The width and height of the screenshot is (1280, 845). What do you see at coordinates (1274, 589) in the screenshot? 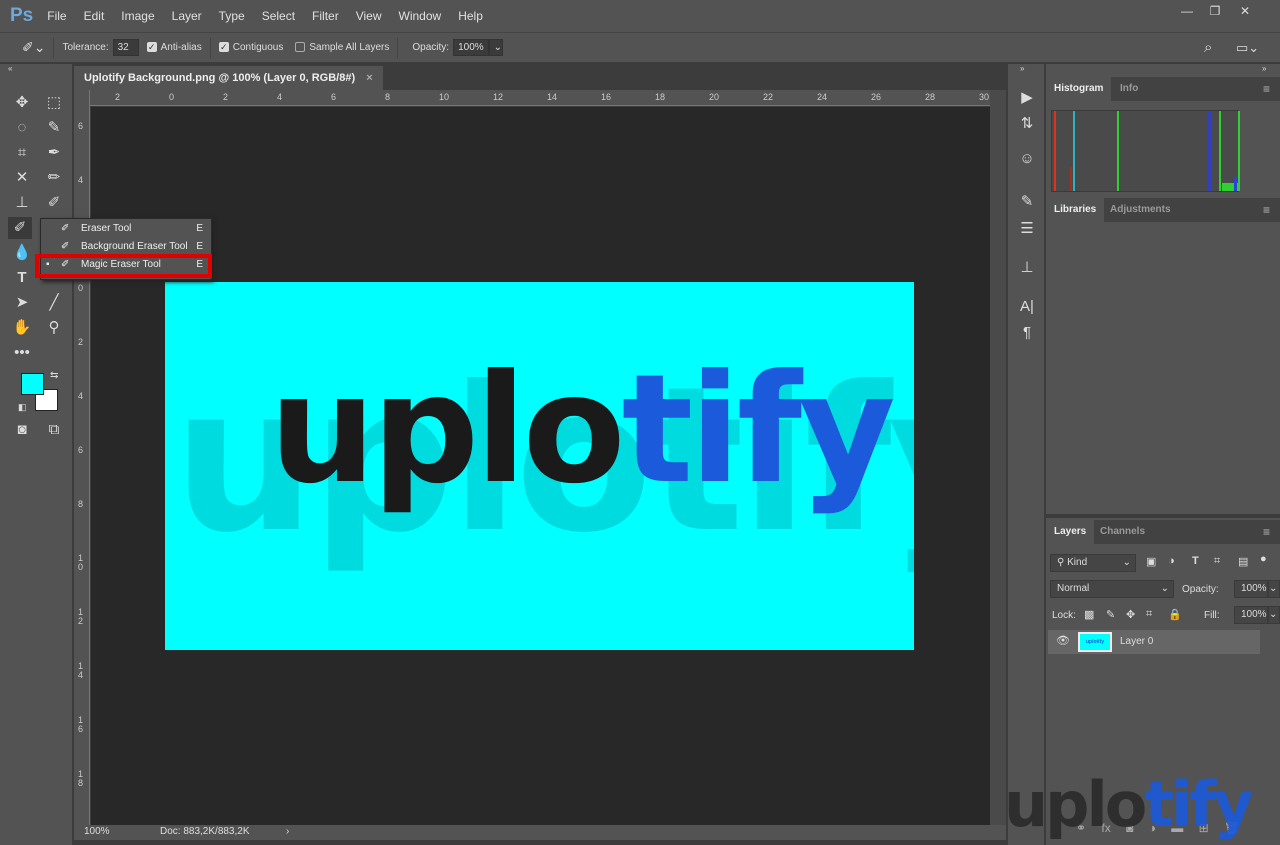
I see `layer-opacity-dropdown: ⌄` at bounding box center [1274, 589].